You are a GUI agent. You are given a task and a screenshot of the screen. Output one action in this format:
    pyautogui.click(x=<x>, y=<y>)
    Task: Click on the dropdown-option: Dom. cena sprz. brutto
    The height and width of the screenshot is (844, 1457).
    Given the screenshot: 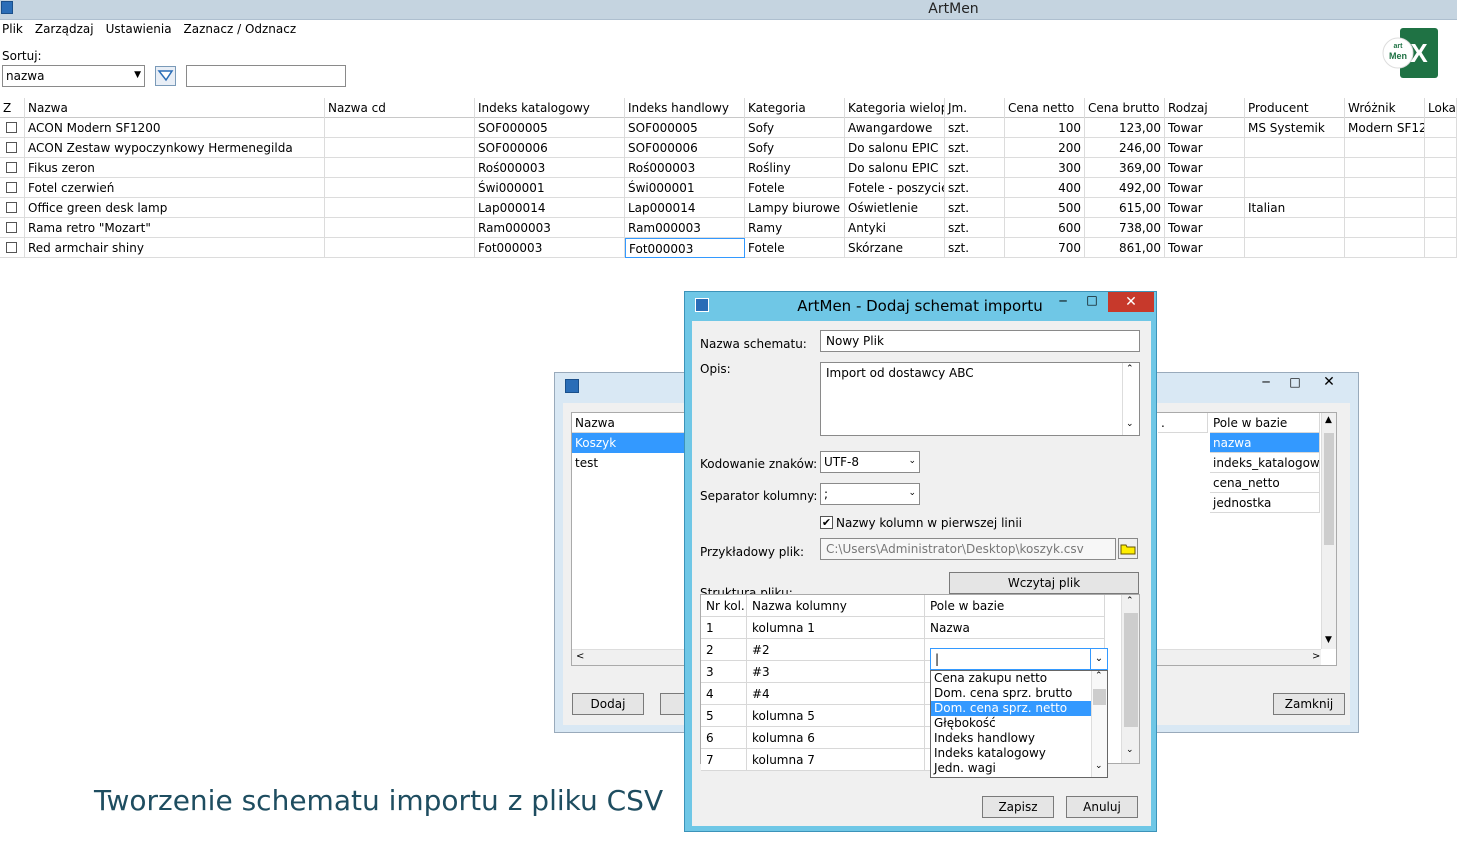 What is the action you would take?
    pyautogui.click(x=1019, y=693)
    